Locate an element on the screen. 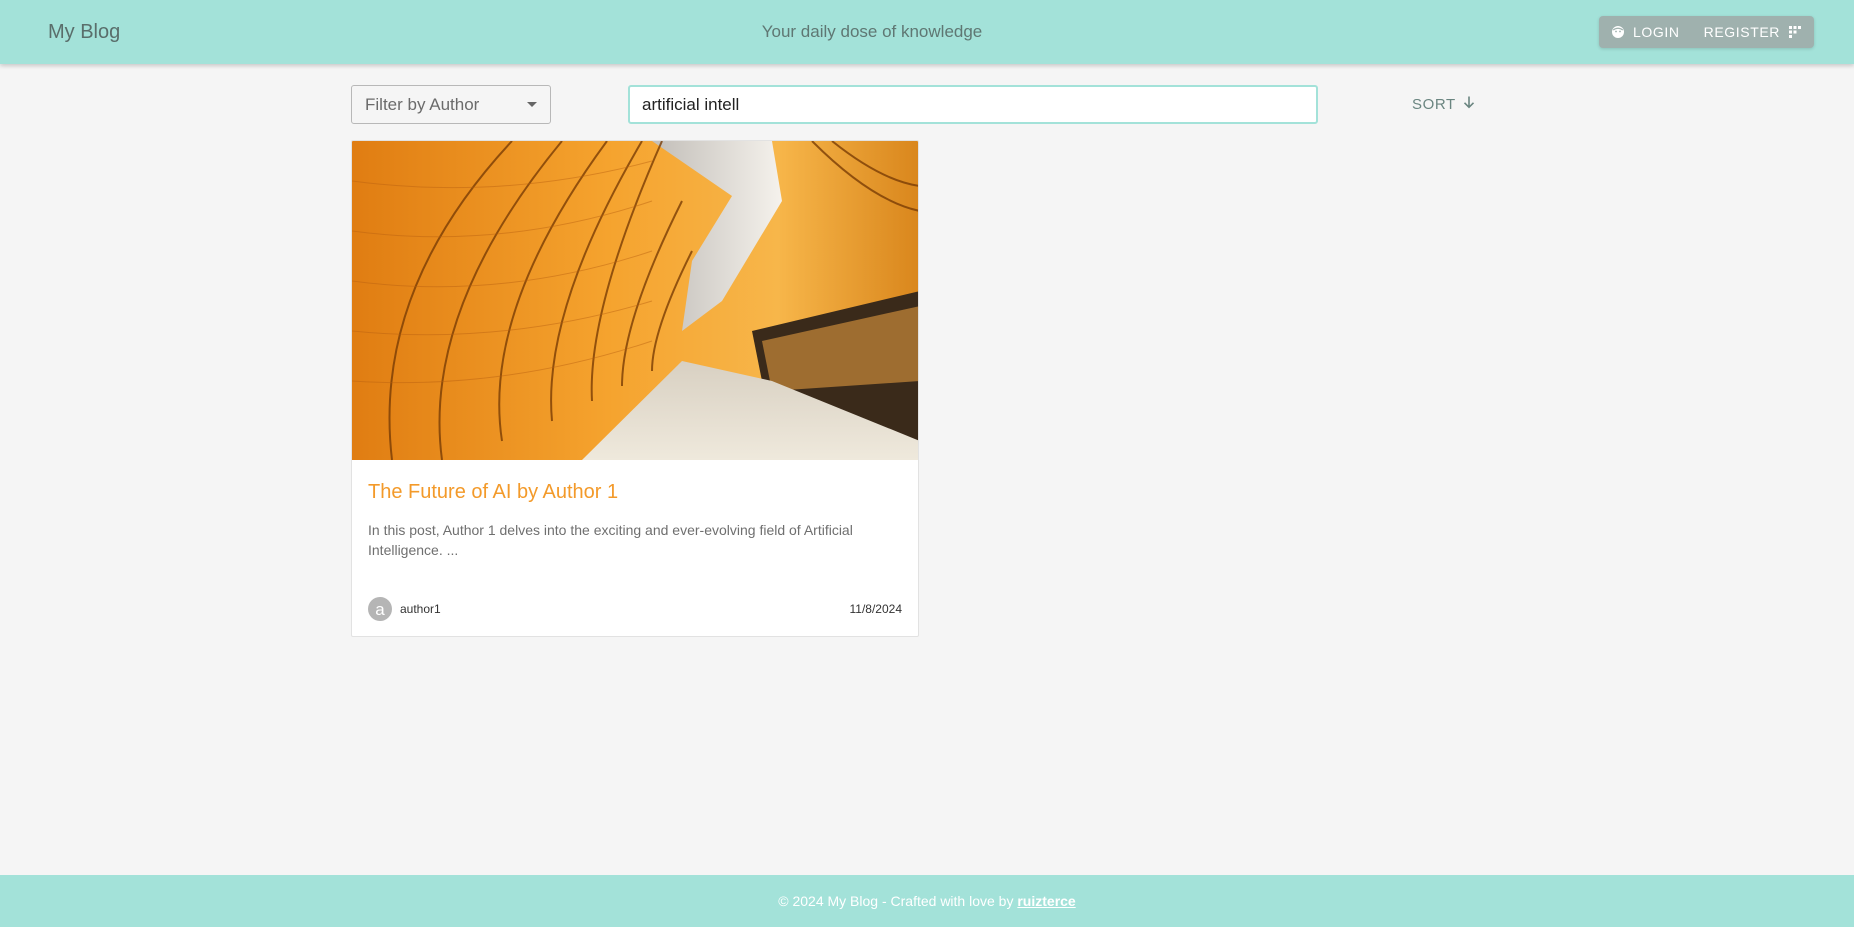  author-filter-placeholder: Filter by Author is located at coordinates (422, 104).